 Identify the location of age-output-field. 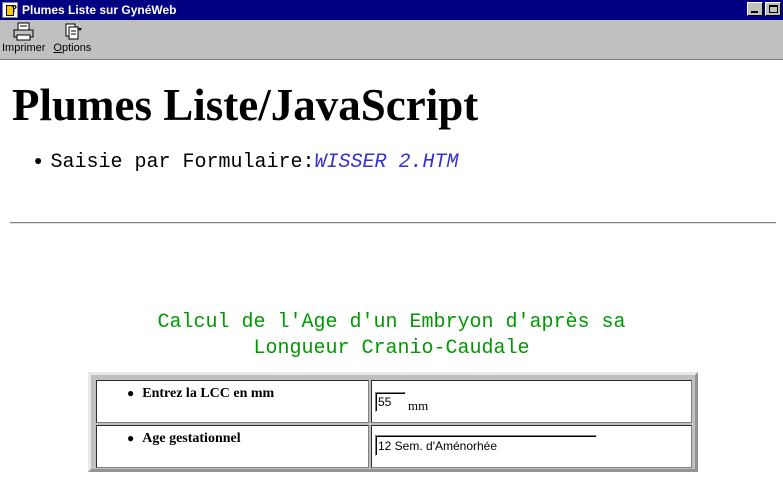
(486, 445).